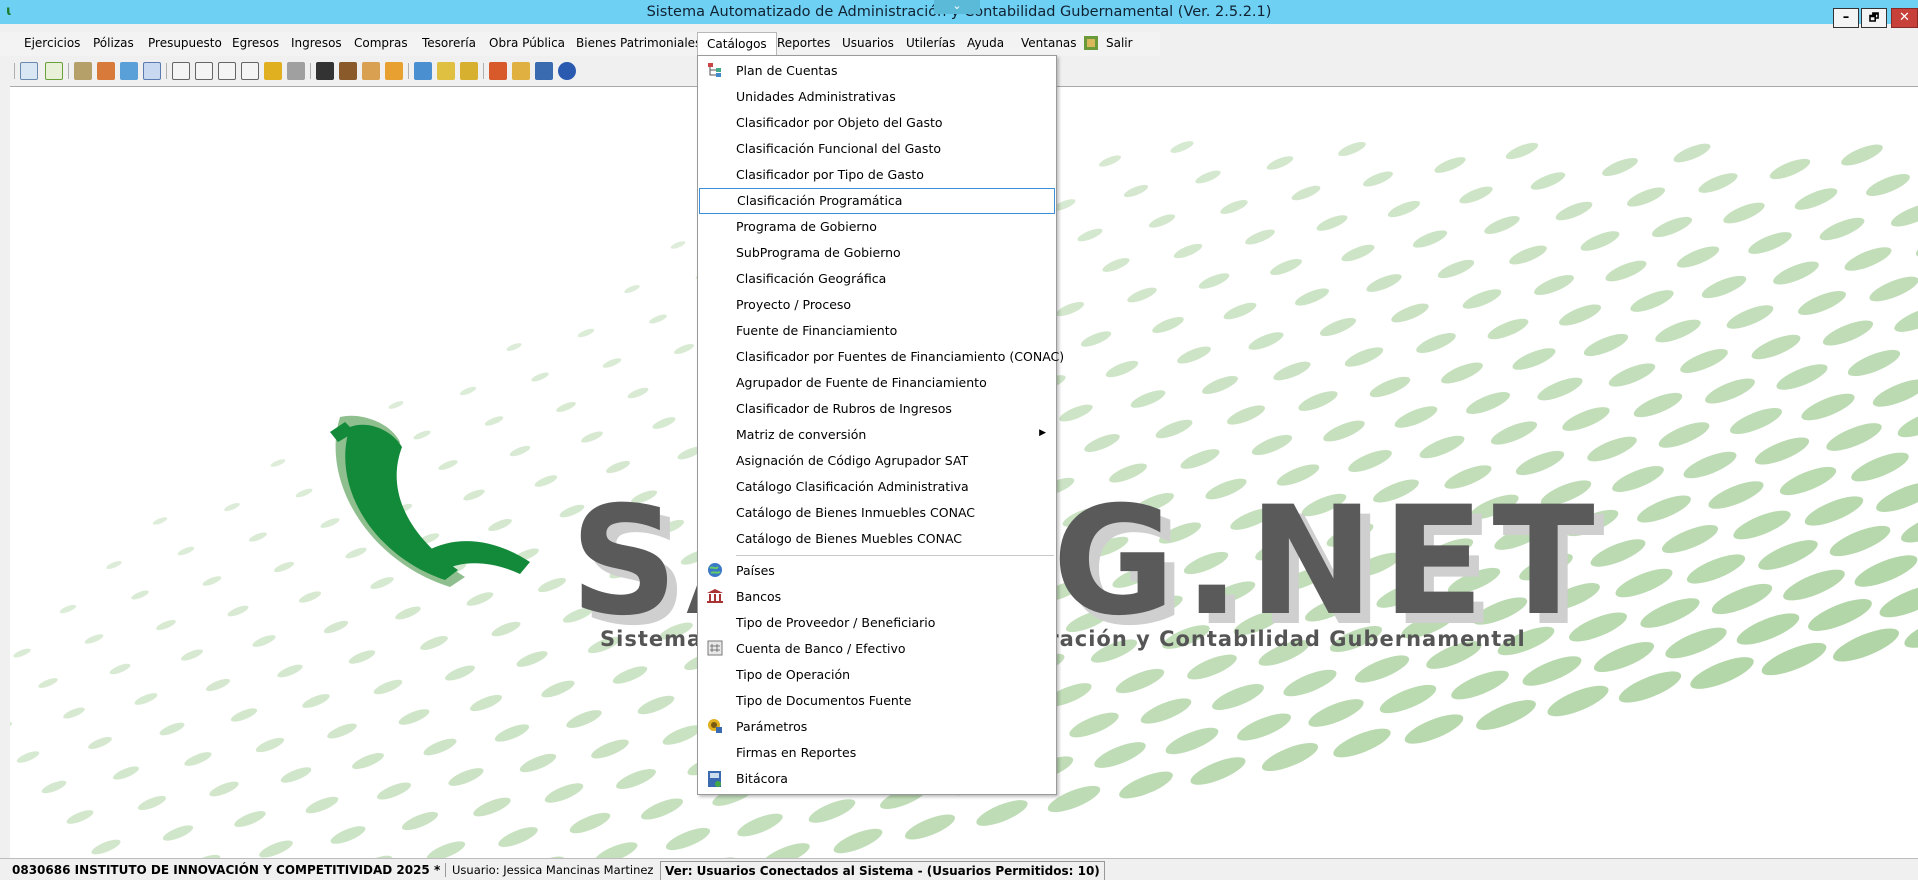 This screenshot has height=880, width=1918. Describe the element at coordinates (877, 71) in the screenshot. I see `menu-item-plan-de-cuentas: Plan de Cuentas` at that location.